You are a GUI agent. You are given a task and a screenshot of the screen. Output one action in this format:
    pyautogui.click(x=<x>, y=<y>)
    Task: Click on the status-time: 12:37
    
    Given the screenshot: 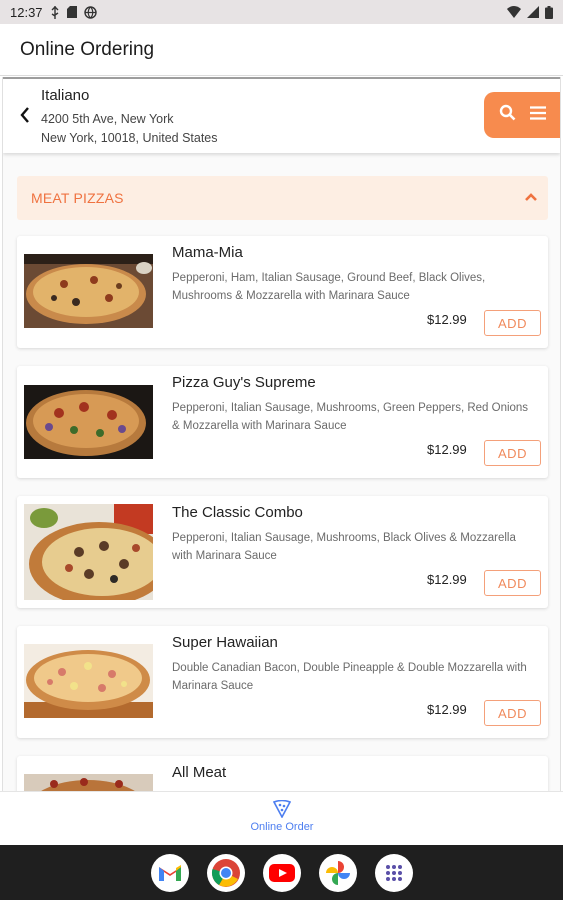 What is the action you would take?
    pyautogui.click(x=26, y=12)
    